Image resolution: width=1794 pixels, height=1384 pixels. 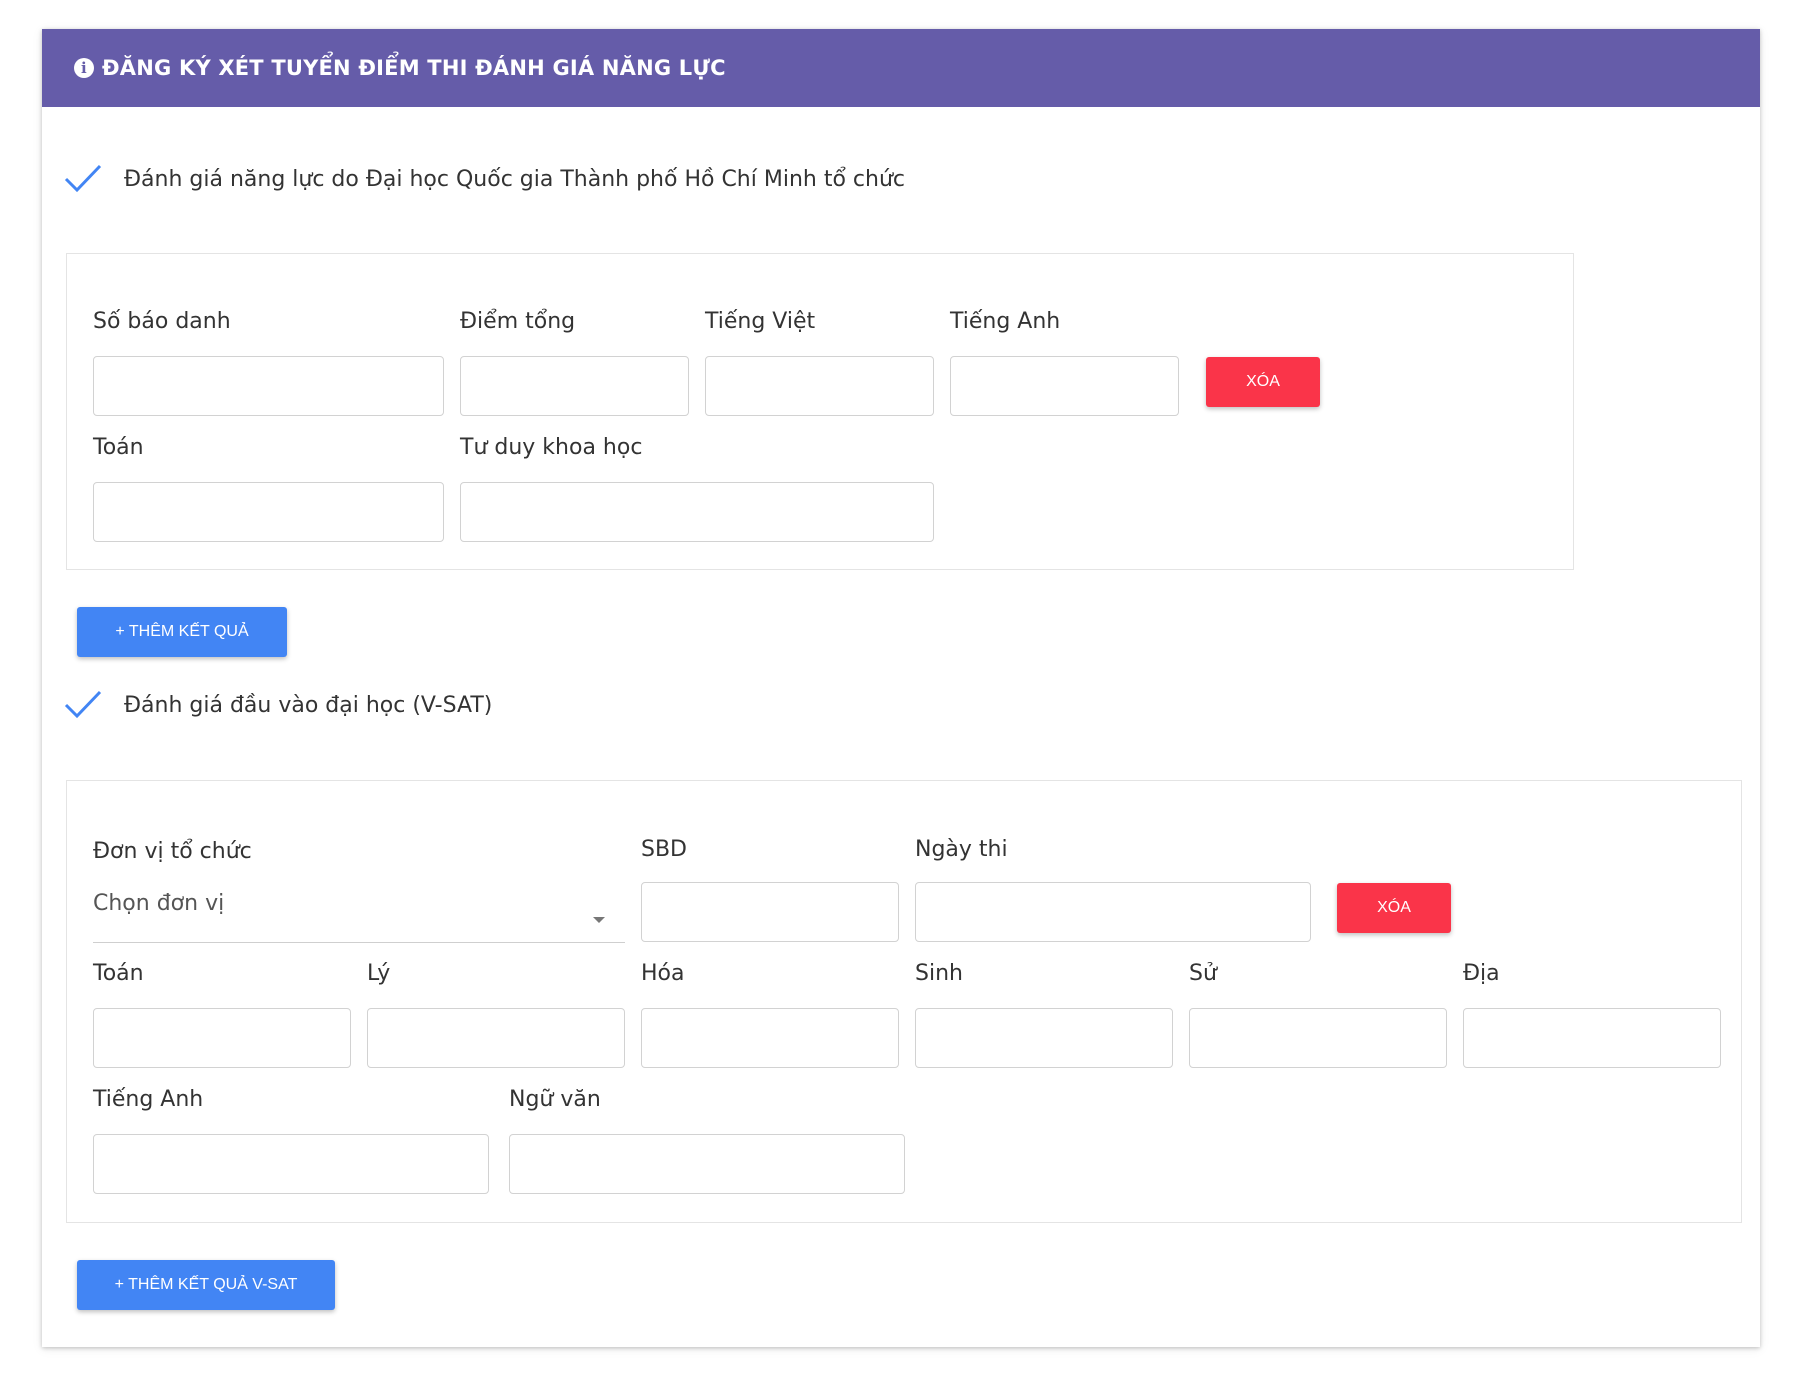 I want to click on so-bao-danh-label: Số báo danh, so click(x=162, y=321).